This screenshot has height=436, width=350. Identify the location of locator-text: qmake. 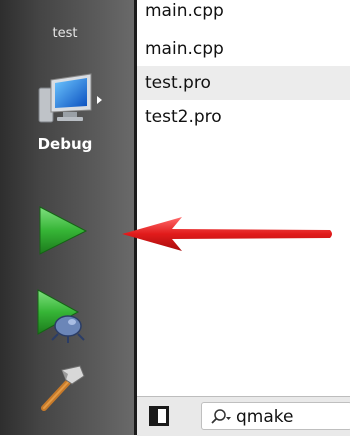
(265, 417).